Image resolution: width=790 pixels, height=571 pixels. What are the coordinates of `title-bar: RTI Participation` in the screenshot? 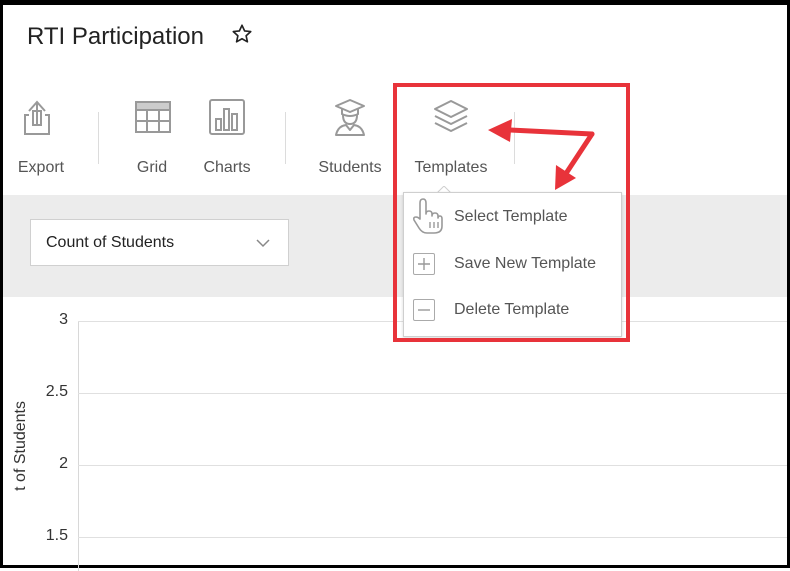 It's located at (395, 45).